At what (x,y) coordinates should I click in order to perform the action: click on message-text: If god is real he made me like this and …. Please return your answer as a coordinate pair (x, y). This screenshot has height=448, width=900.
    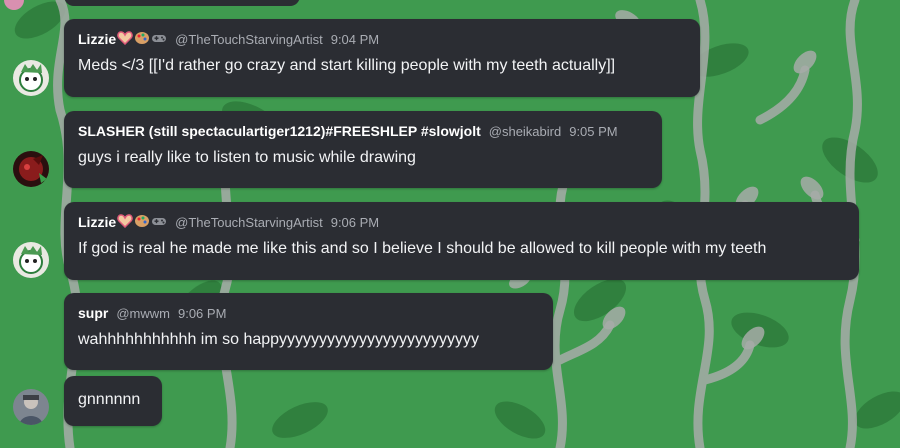
    Looking at the image, I should click on (422, 248).